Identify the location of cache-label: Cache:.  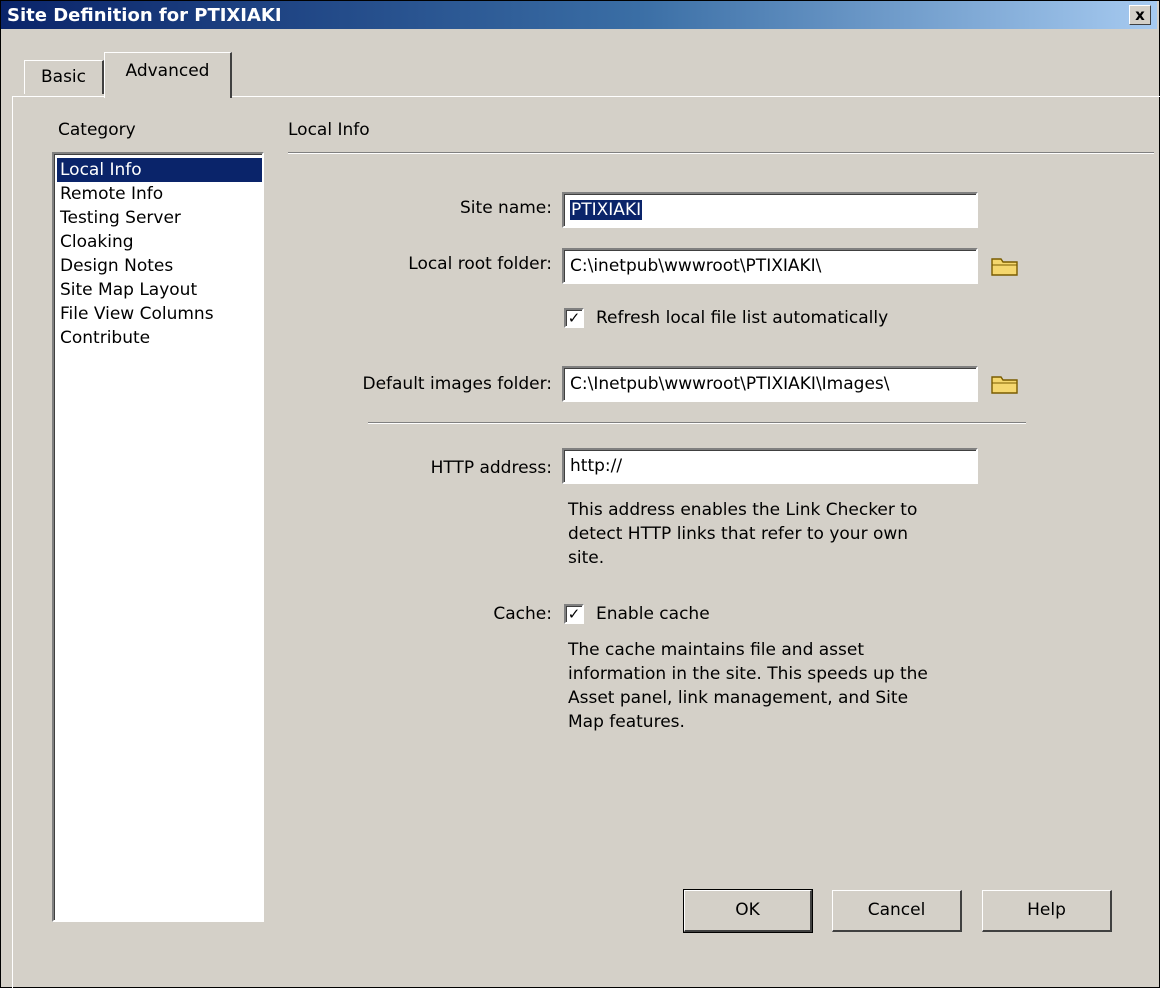
(522, 614).